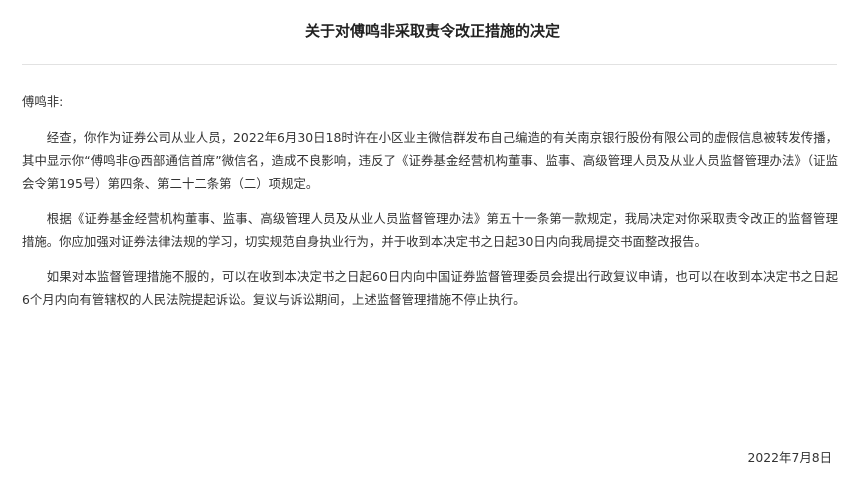  What do you see at coordinates (432, 31) in the screenshot?
I see `document-title: 关于对傅鸣非采取责令改正措施的决定` at bounding box center [432, 31].